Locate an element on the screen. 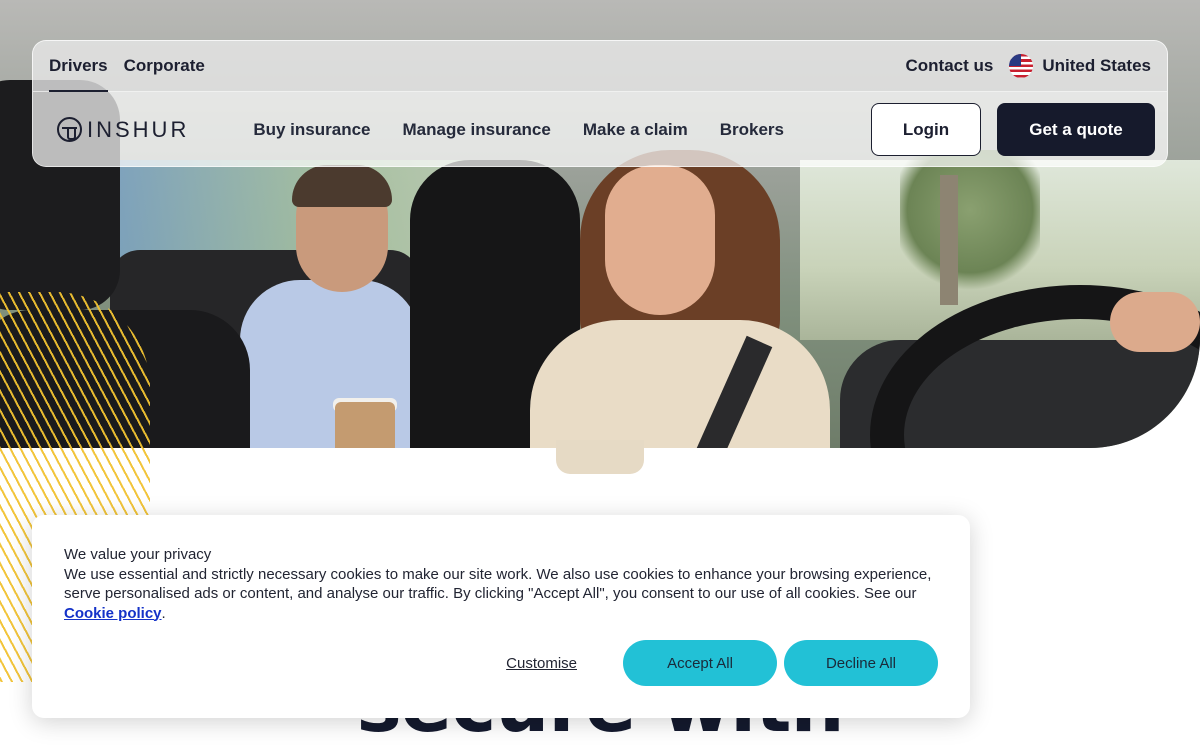  menu-make-a-claim: Make a claim is located at coordinates (635, 130).